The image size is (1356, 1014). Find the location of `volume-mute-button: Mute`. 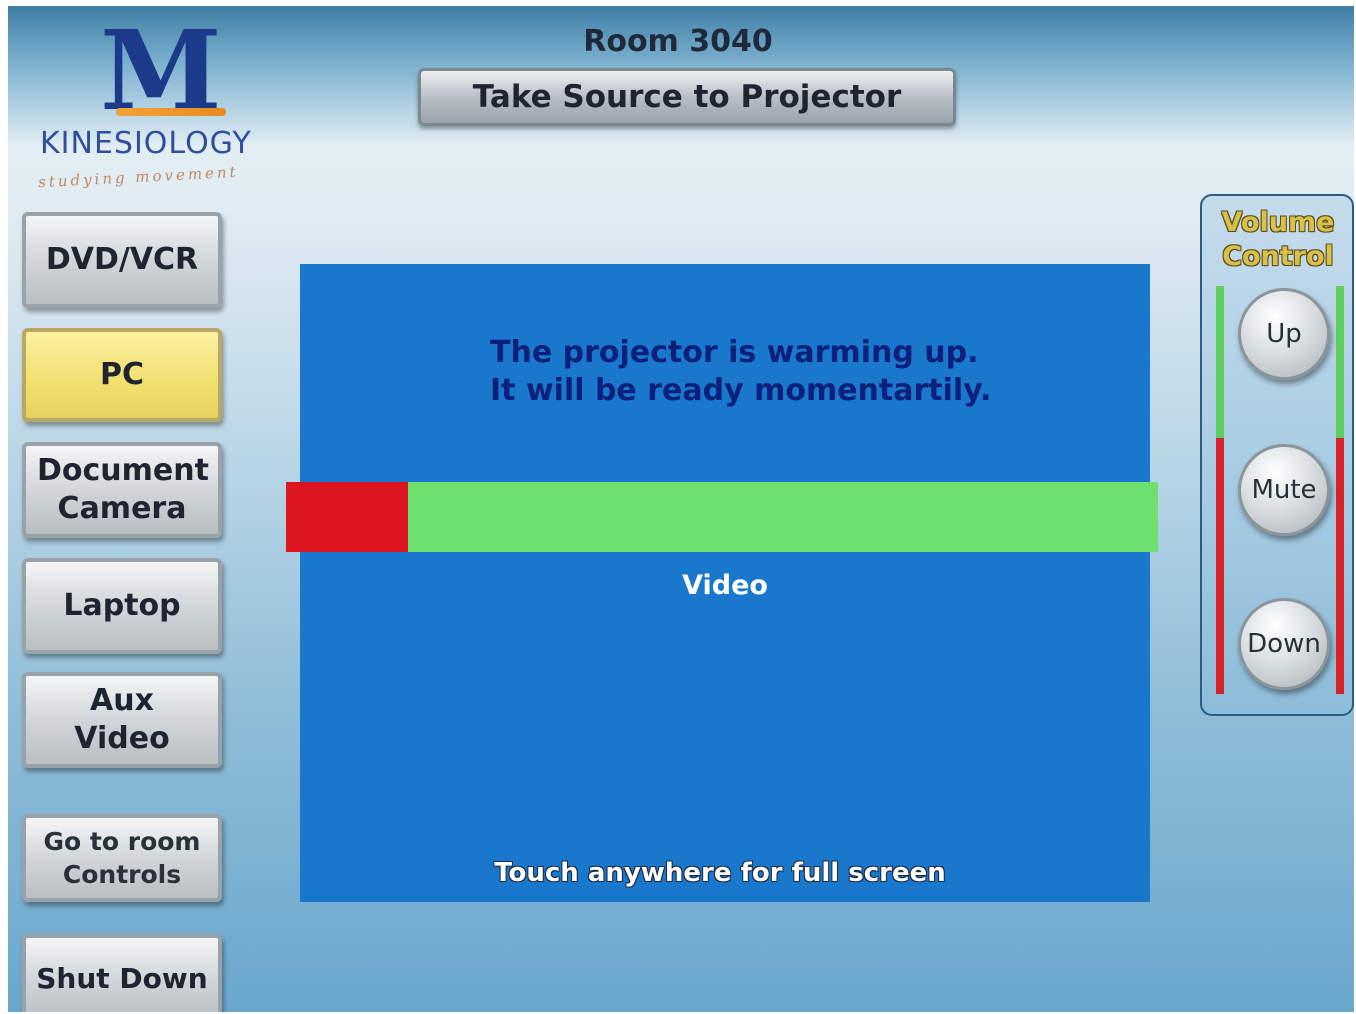

volume-mute-button: Mute is located at coordinates (1284, 490).